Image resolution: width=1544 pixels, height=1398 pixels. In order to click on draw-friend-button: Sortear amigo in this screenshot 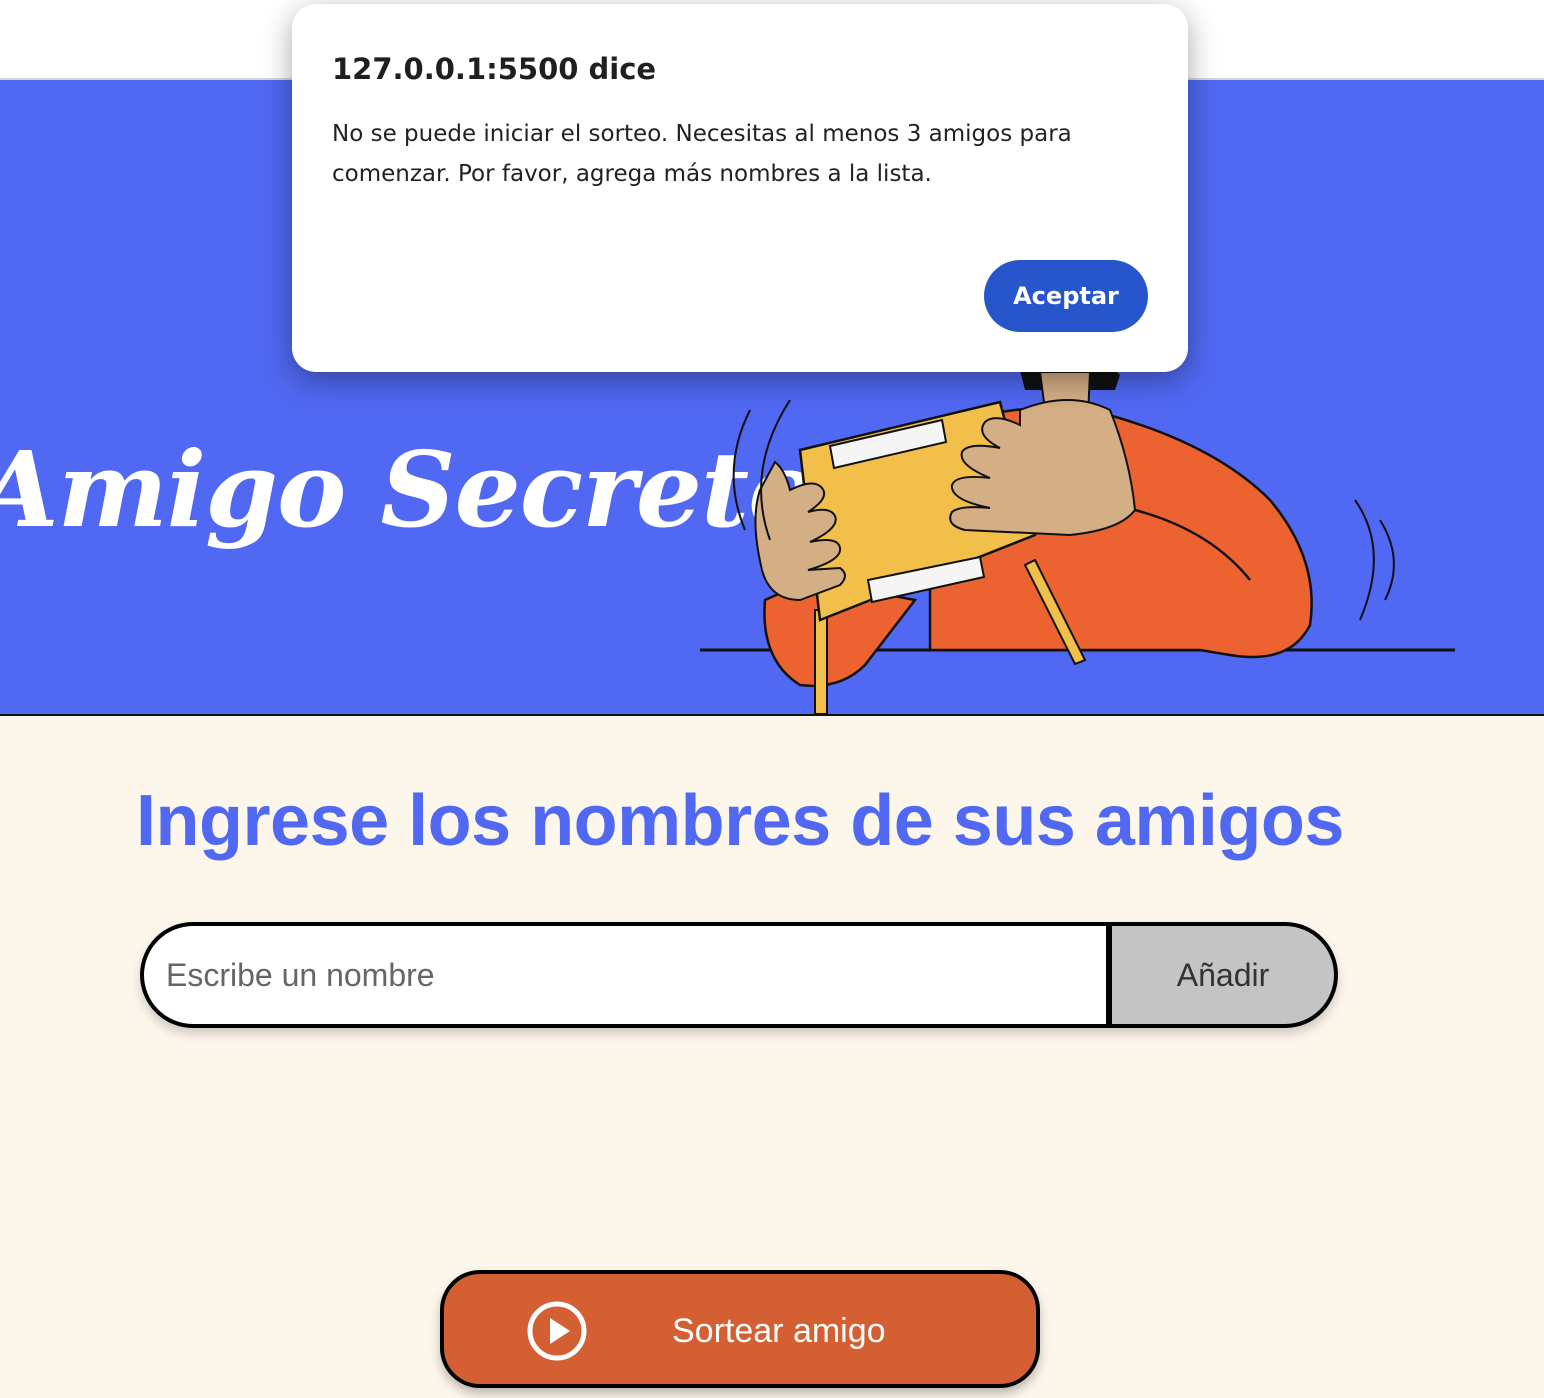, I will do `click(740, 1329)`.